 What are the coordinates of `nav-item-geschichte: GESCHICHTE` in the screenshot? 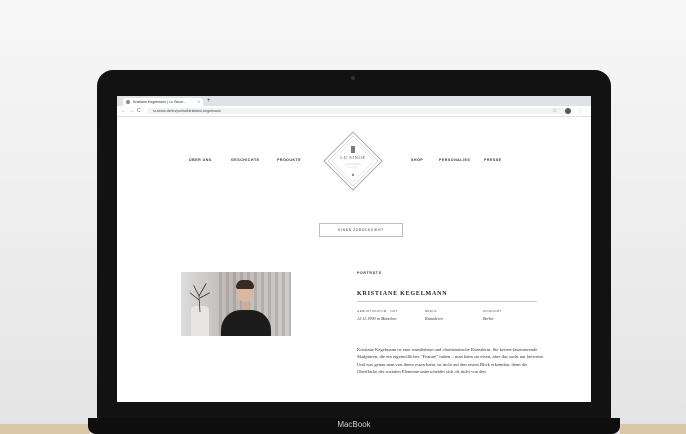 It's located at (245, 160).